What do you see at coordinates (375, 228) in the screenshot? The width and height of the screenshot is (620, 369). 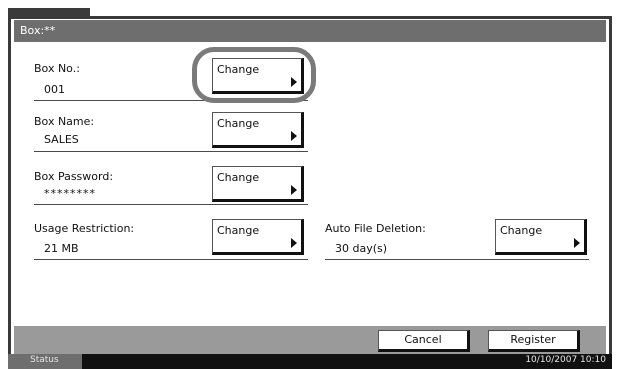 I see `auto-file-deletion-label: Auto File Deletion:` at bounding box center [375, 228].